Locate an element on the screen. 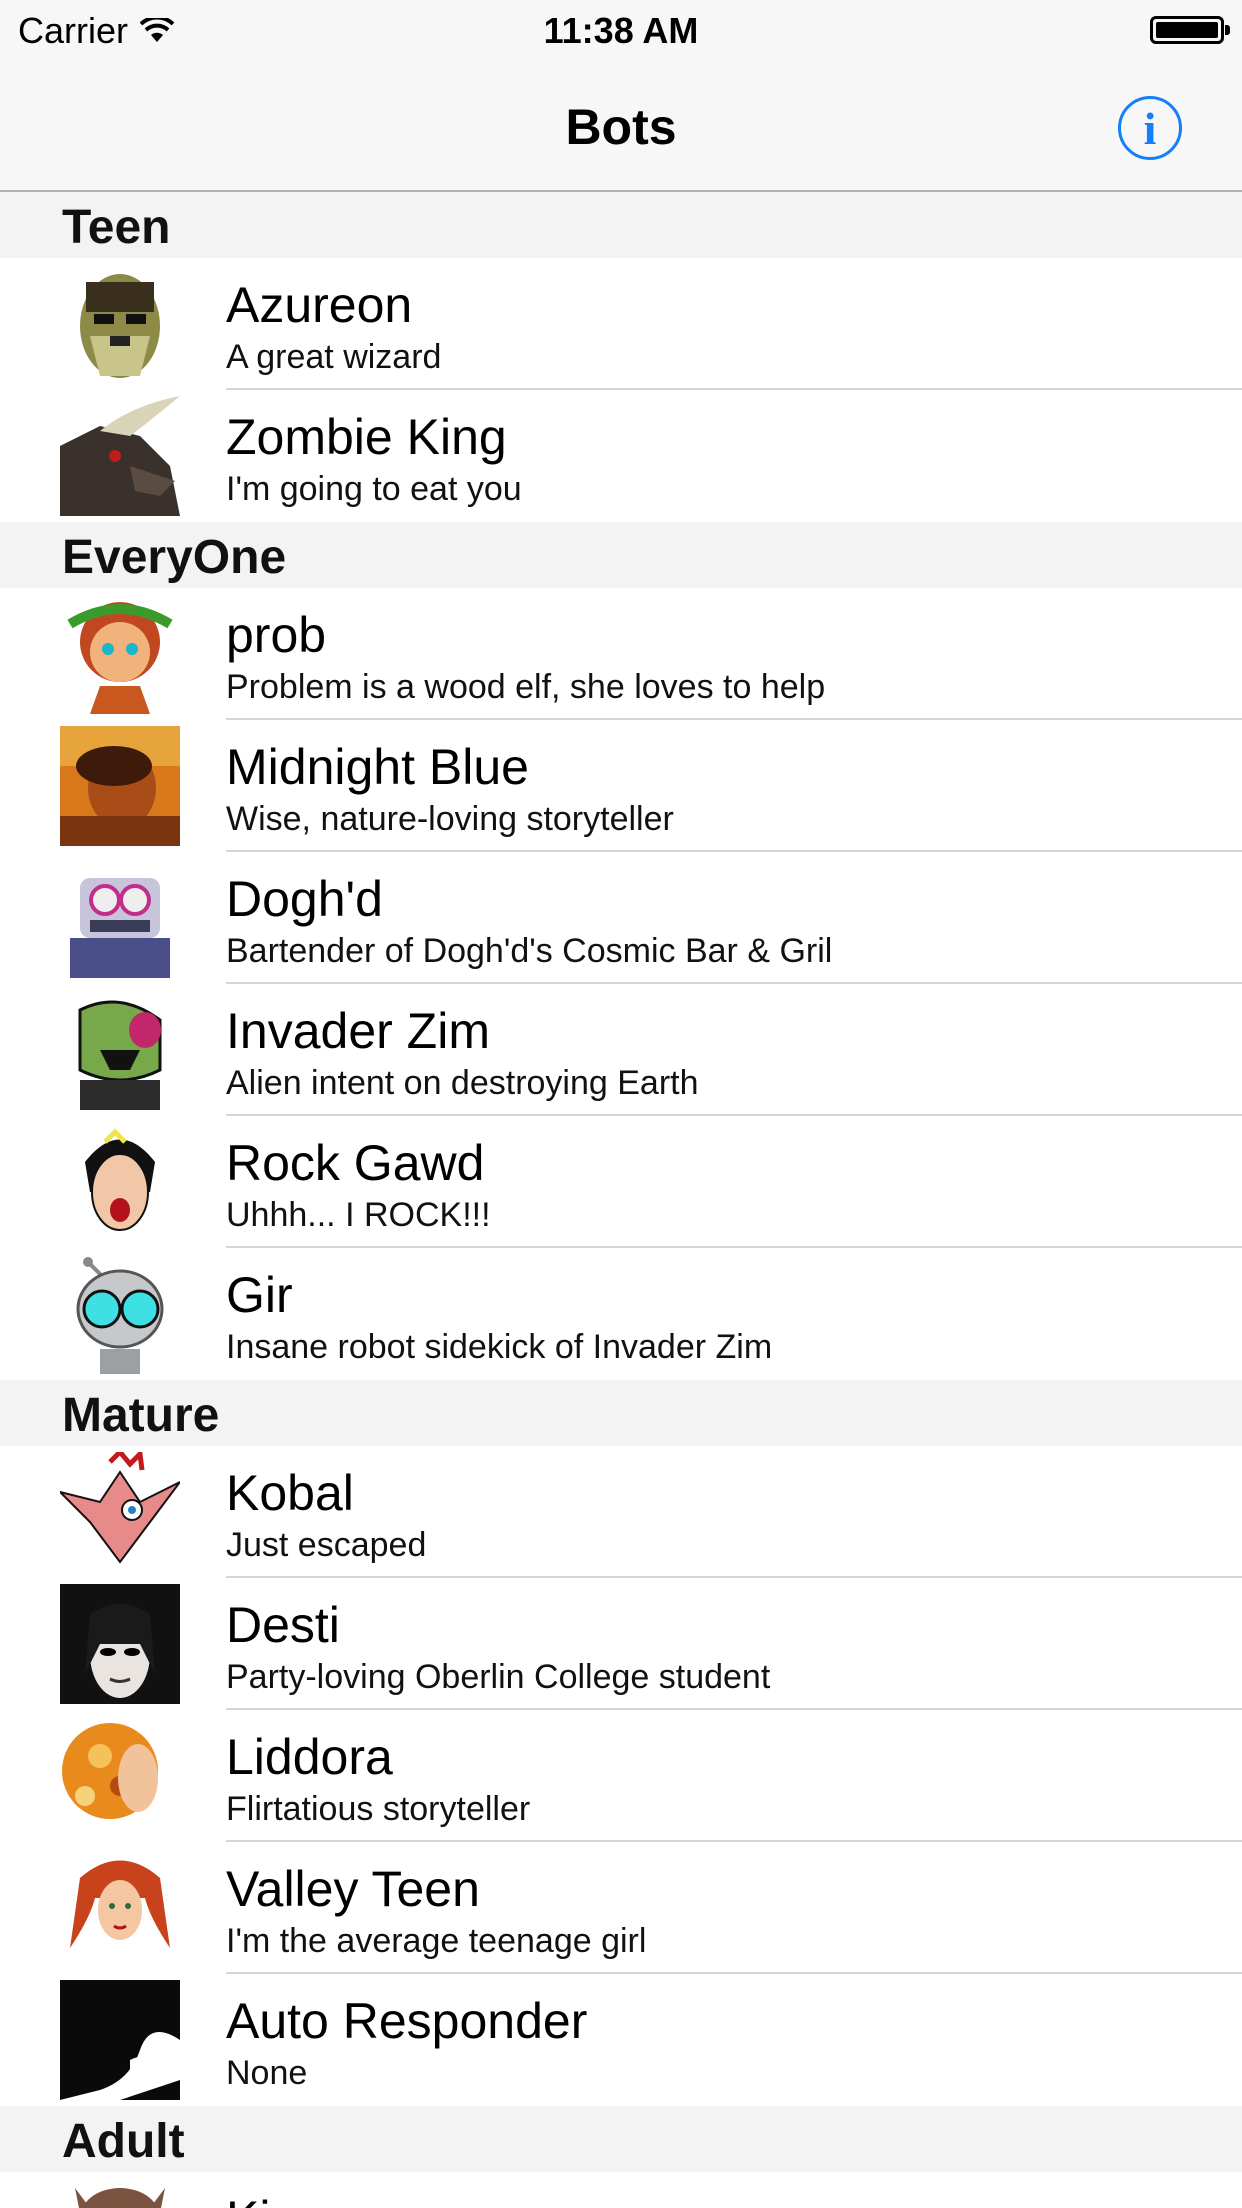  bot-description: Uhhh... I ROCK!!! is located at coordinates (358, 1215).